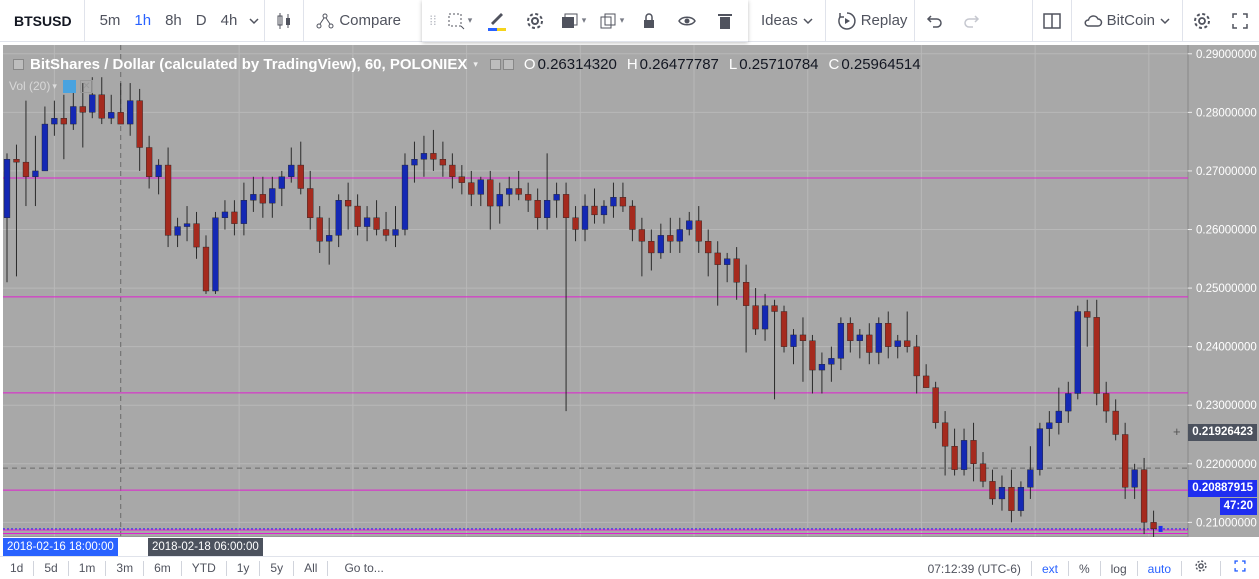  Describe the element at coordinates (1119, 568) in the screenshot. I see `log-toggle: log` at that location.